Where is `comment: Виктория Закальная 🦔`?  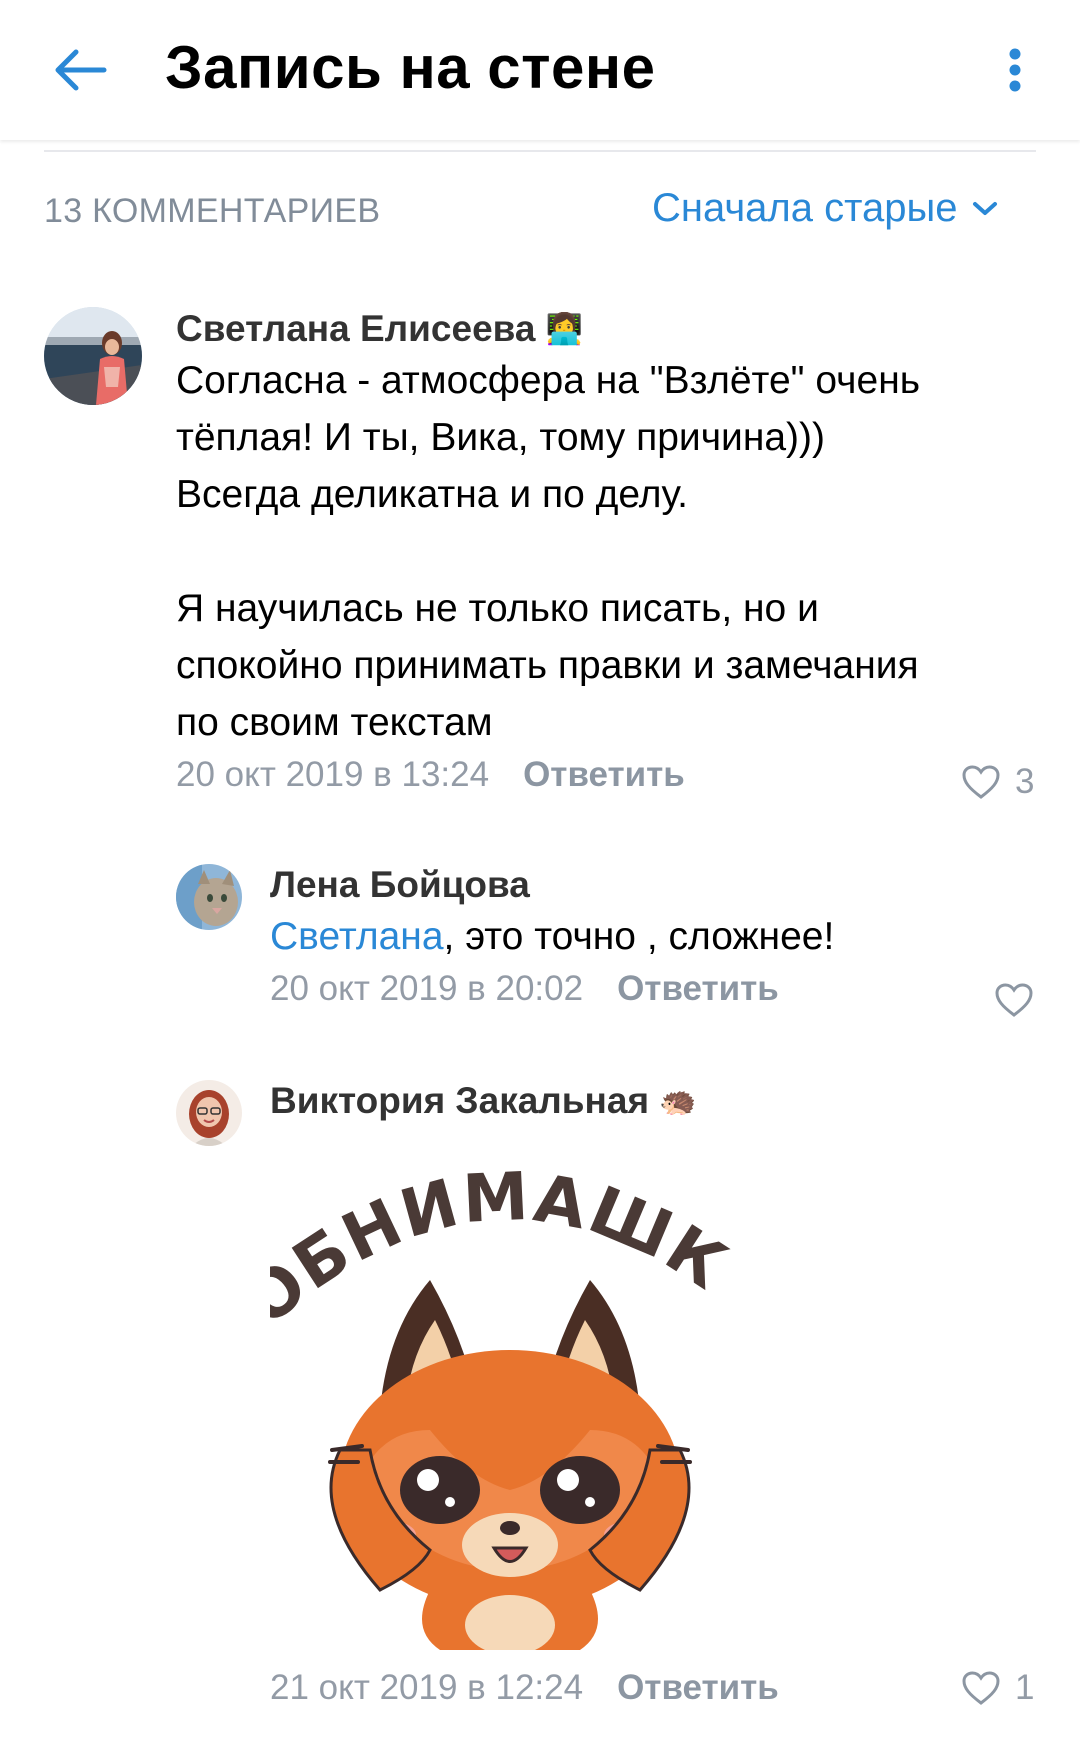 comment: Виктория Закальная 🦔 is located at coordinates (655, 1101).